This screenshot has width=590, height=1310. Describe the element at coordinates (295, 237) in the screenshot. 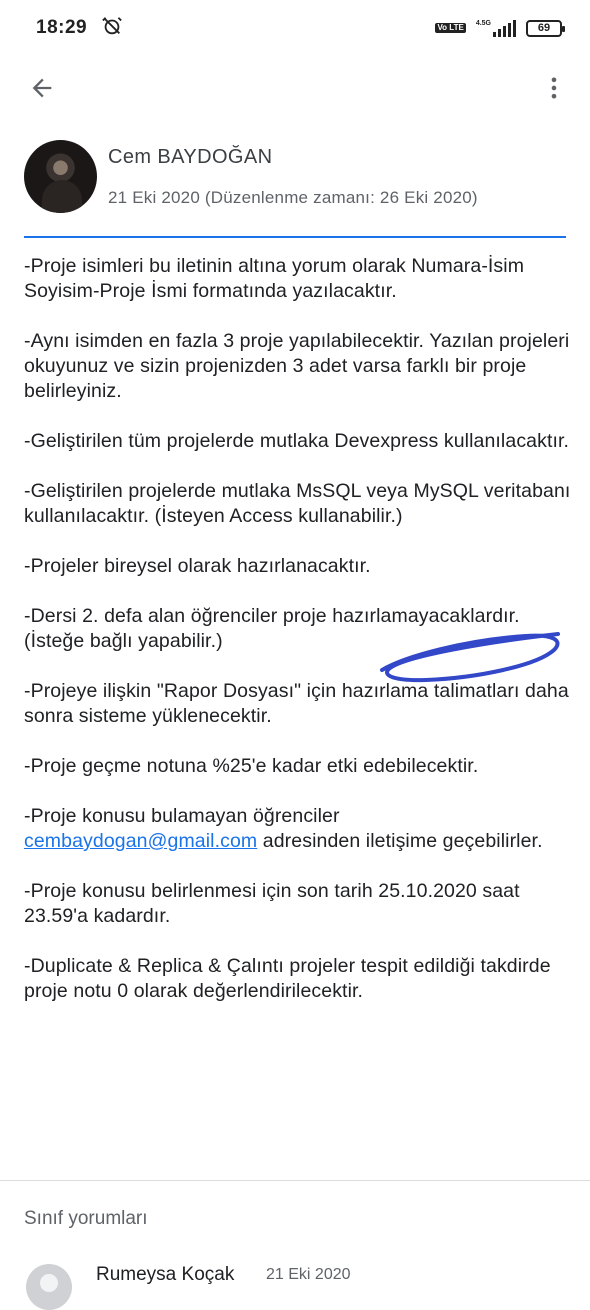

I see `header-divider` at that location.